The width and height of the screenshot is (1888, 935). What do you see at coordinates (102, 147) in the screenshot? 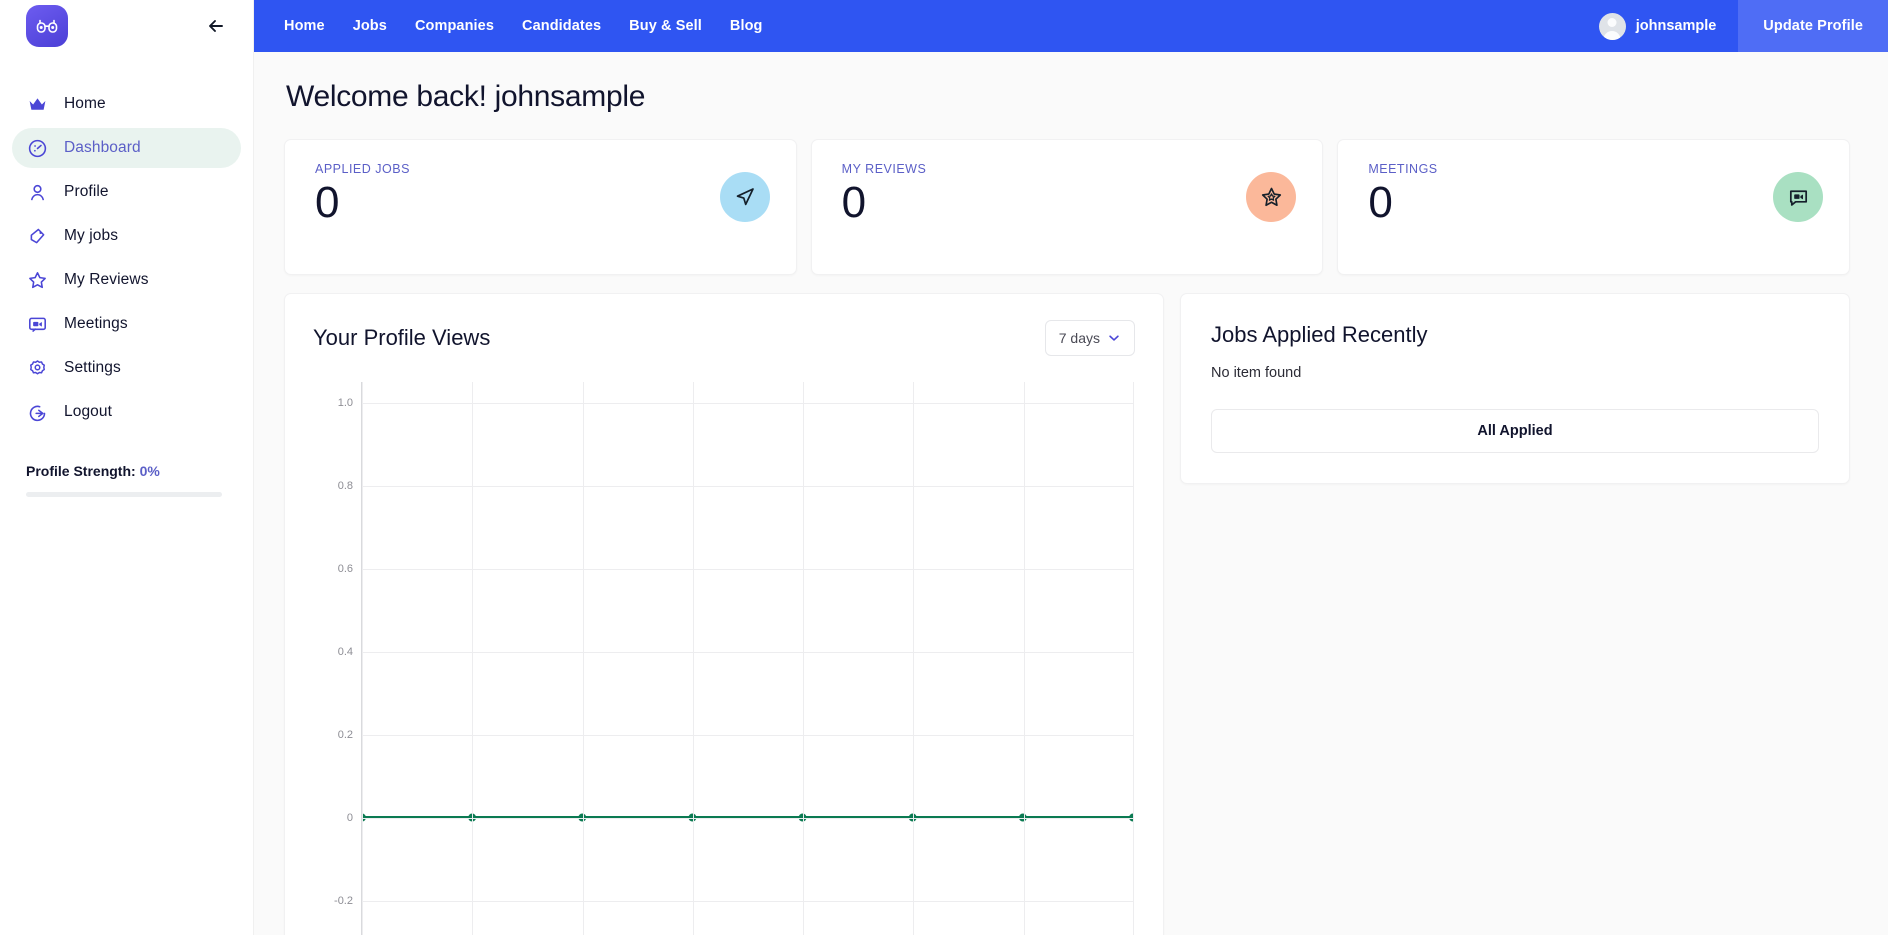
I see `sidebar-item-label: Dashboard` at bounding box center [102, 147].